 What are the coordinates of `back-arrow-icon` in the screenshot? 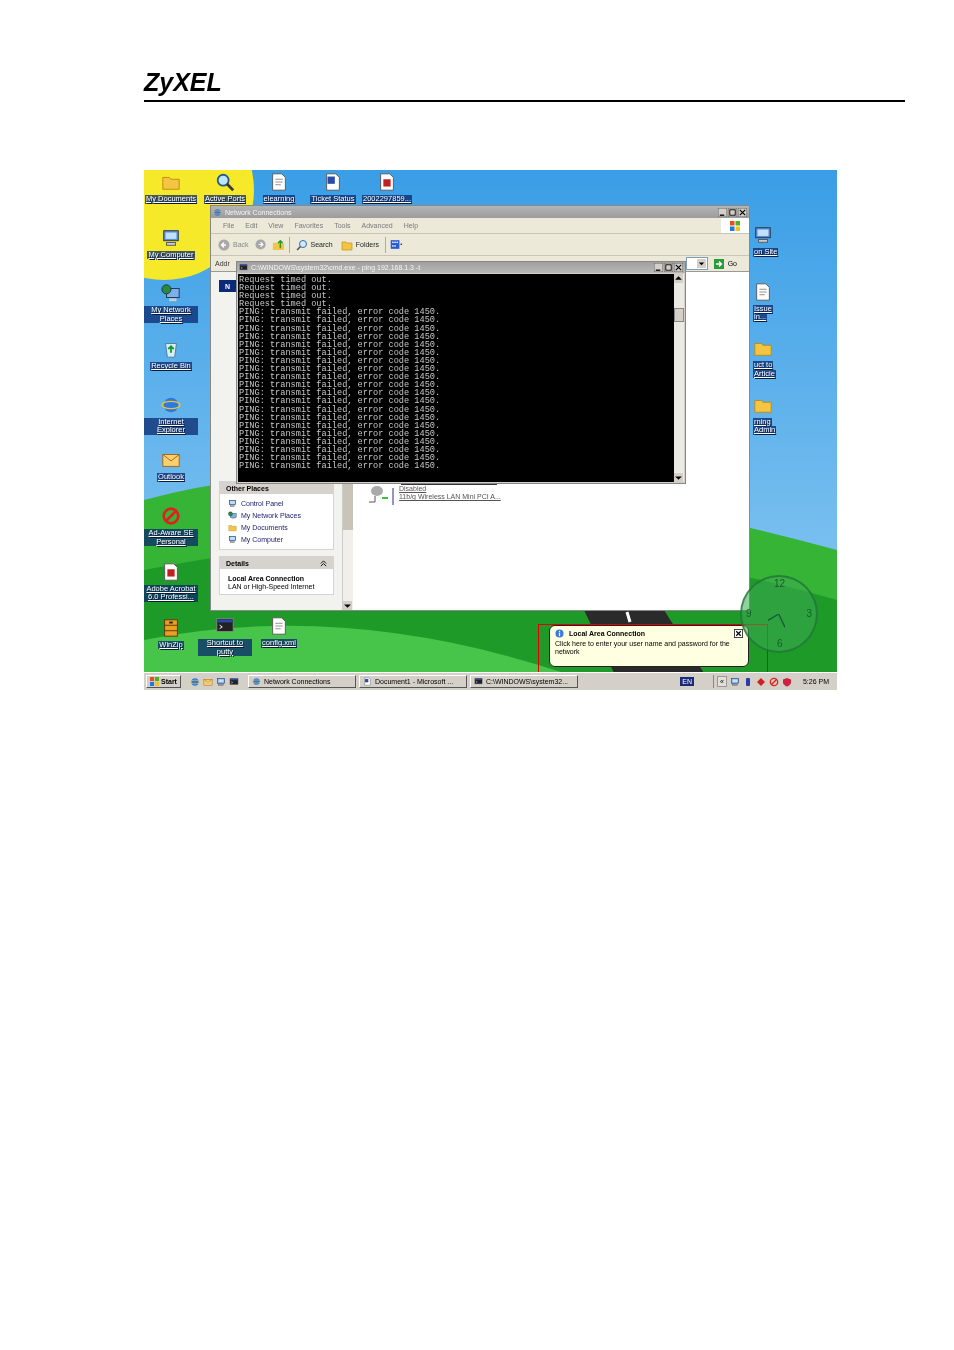 It's located at (224, 244).